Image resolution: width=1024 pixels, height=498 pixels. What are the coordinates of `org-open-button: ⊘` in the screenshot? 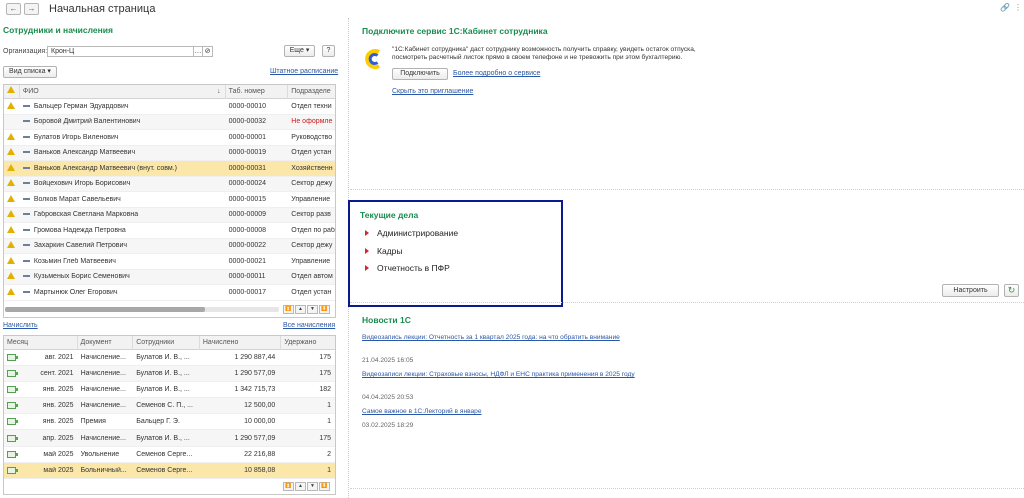 It's located at (207, 51).